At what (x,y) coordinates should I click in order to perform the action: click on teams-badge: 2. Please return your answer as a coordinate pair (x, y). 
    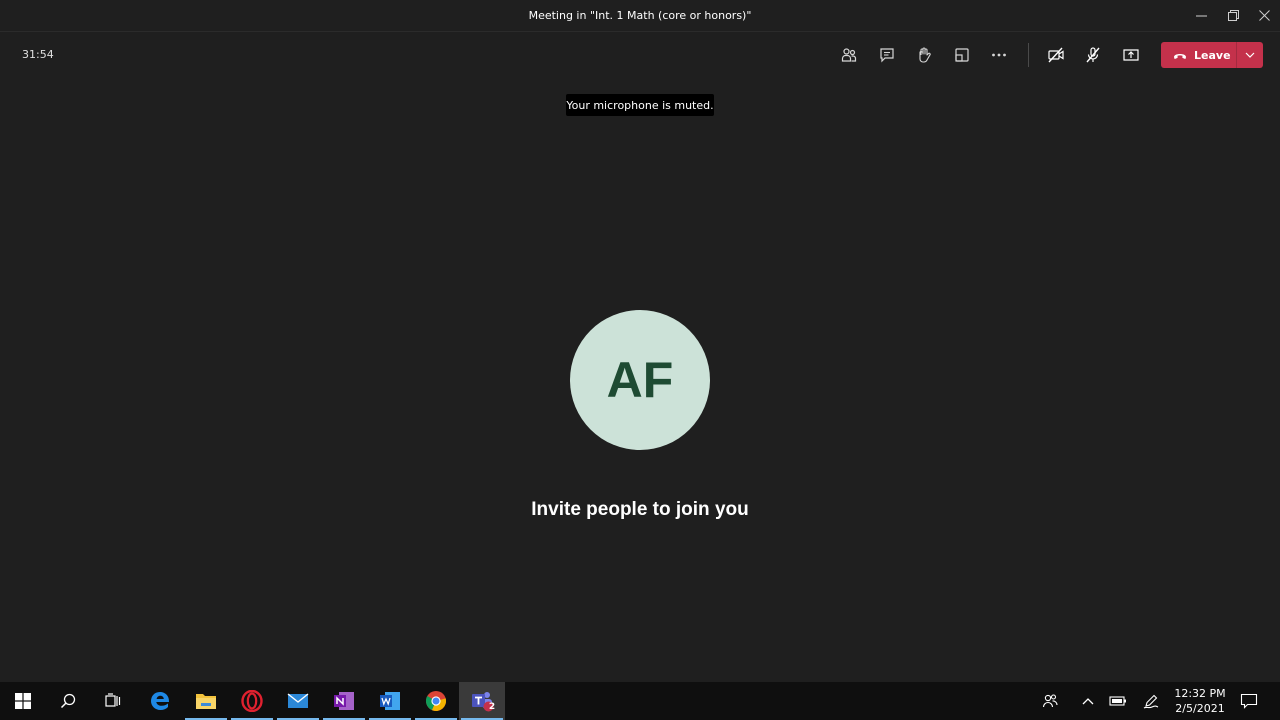
    Looking at the image, I should click on (492, 707).